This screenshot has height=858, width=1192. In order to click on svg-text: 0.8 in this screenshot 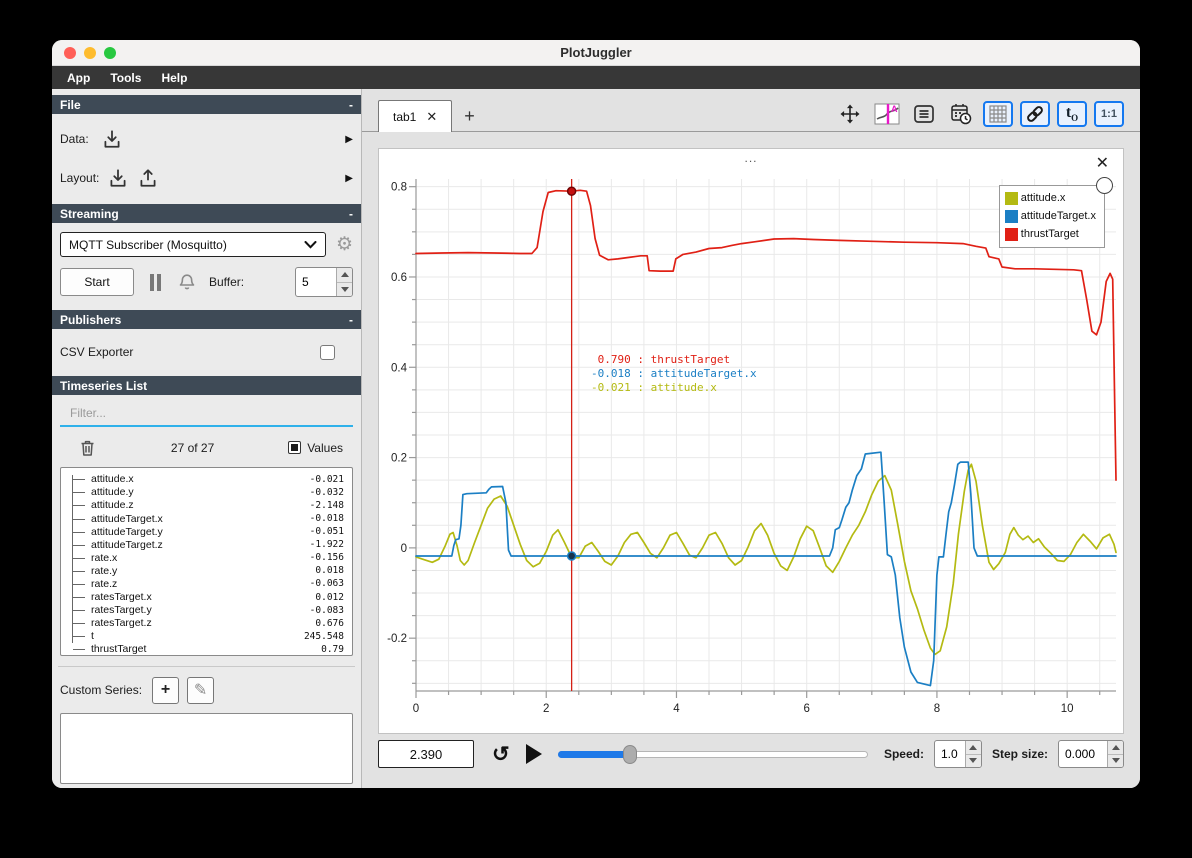, I will do `click(399, 188)`.